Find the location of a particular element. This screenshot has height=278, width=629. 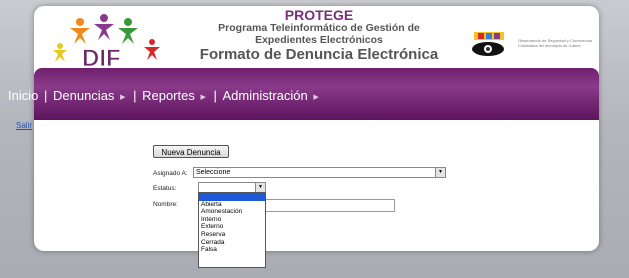

figure-purple is located at coordinates (104, 27).